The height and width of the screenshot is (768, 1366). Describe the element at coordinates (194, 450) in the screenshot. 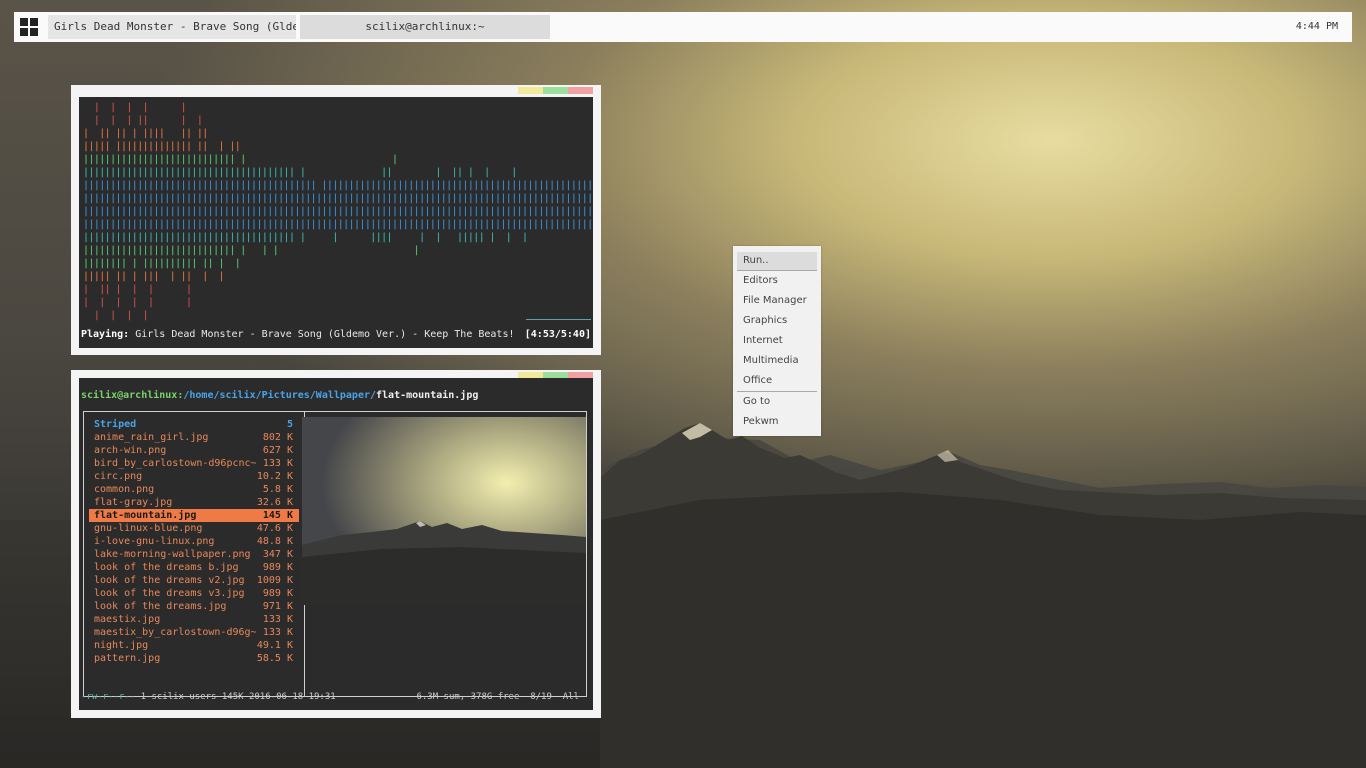

I see `file-item: arch-win.png 627 K` at that location.